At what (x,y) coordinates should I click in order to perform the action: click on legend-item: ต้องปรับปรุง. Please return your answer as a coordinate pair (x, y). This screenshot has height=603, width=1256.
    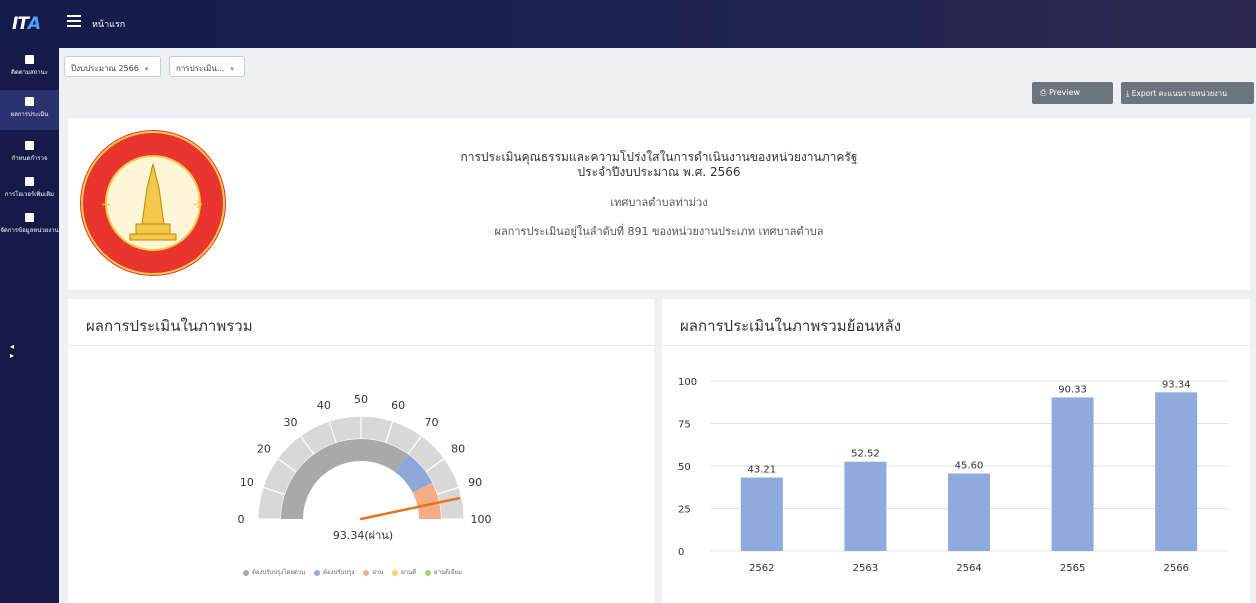
    Looking at the image, I should click on (339, 572).